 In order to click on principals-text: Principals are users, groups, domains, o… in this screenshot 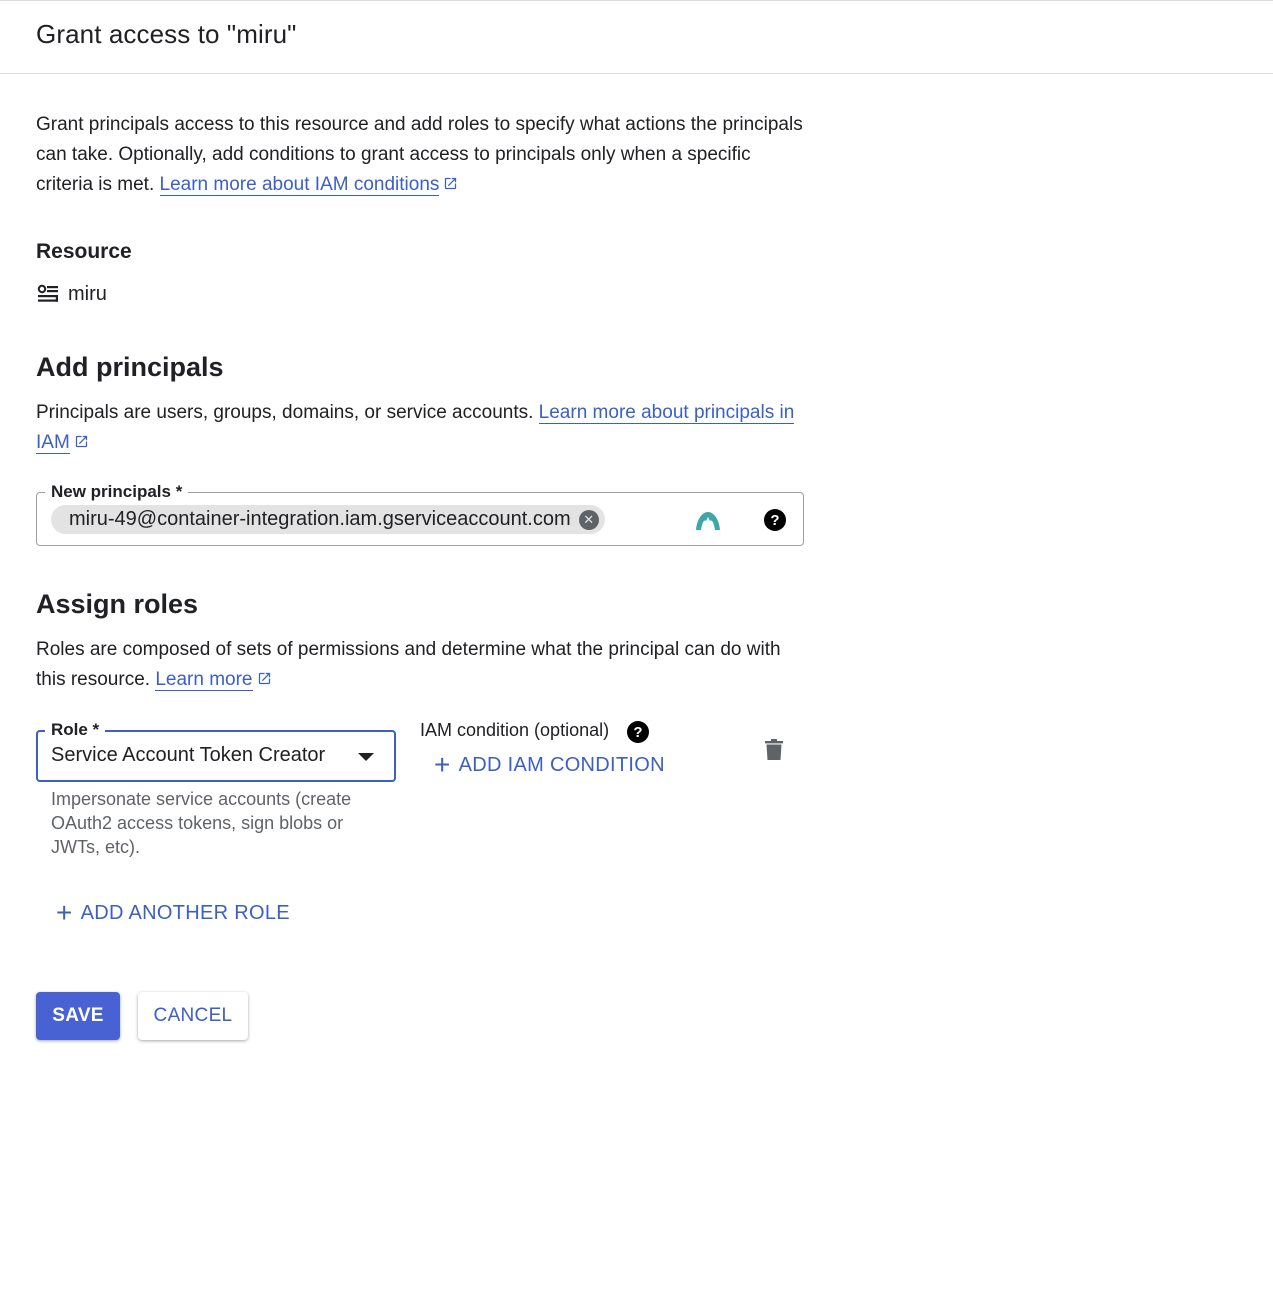, I will do `click(285, 412)`.